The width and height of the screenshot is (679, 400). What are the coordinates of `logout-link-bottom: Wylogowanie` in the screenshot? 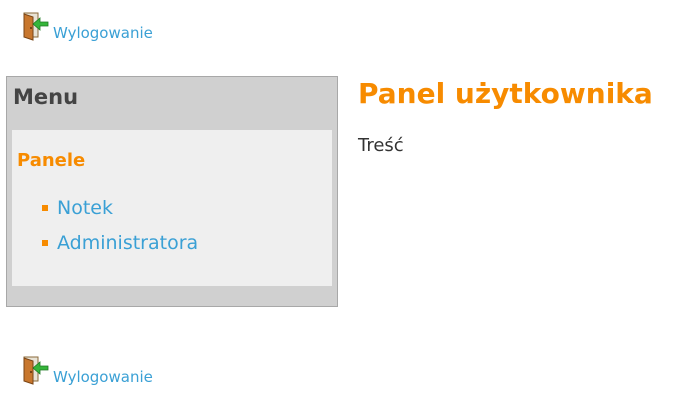 It's located at (87, 370).